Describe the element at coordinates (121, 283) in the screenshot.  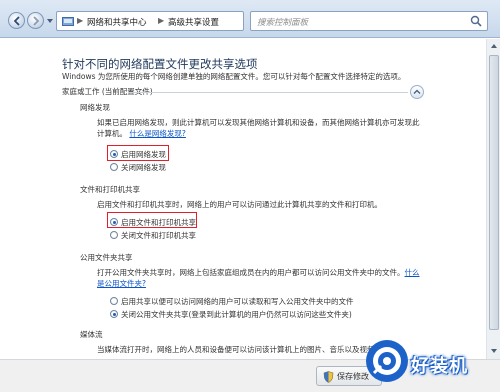
I see `what-is-public-folder-link-cont: 是公用文件夹?` at that location.